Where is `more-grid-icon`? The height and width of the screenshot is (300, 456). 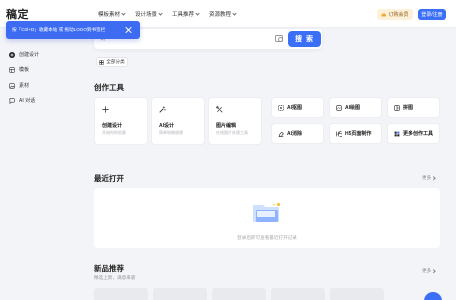
more-grid-icon is located at coordinates (397, 133).